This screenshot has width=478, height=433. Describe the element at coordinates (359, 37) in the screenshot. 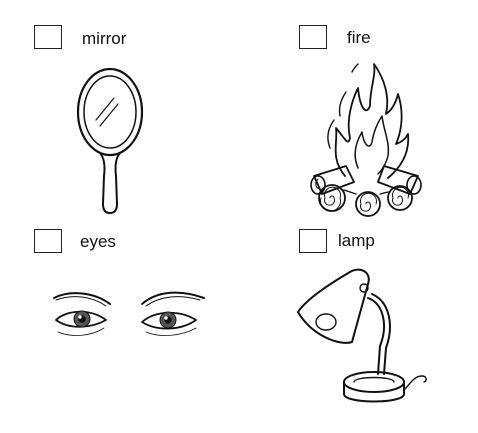

I see `label-fire: fire` at that location.